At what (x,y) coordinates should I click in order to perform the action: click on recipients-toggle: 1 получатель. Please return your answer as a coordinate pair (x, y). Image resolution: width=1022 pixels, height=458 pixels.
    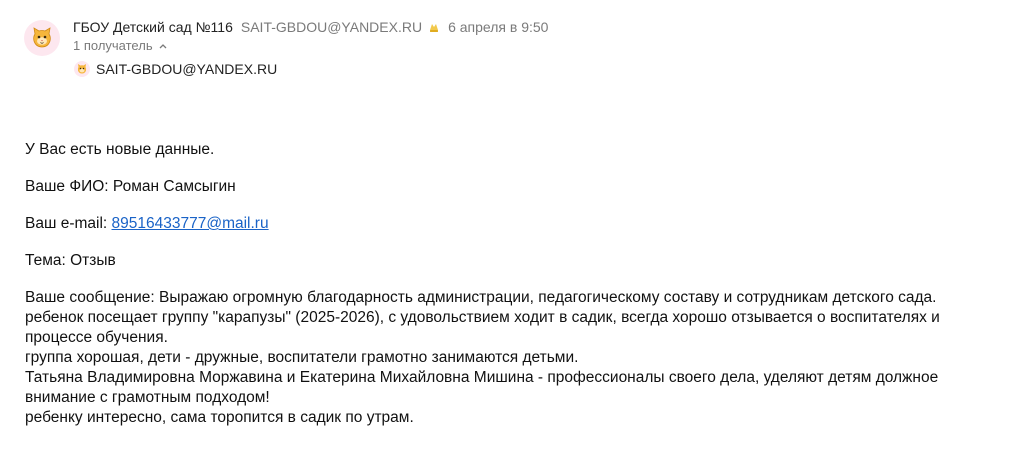
    Looking at the image, I should click on (120, 46).